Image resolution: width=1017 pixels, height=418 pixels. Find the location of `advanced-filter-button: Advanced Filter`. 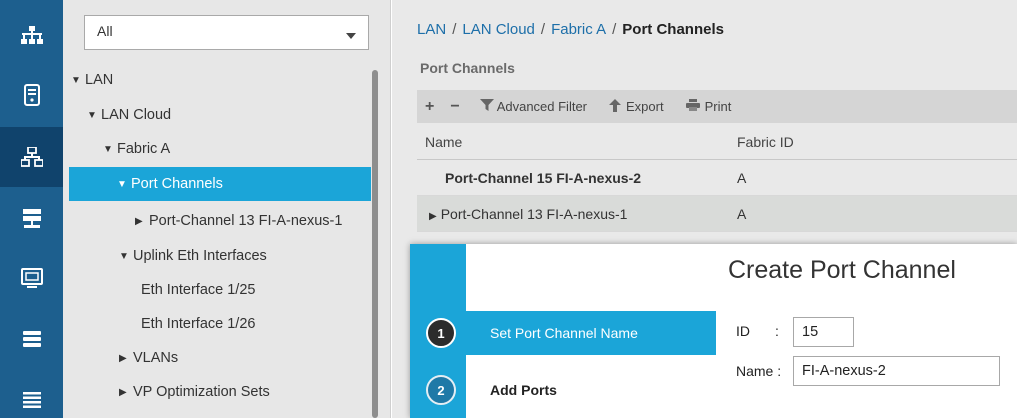

advanced-filter-button: Advanced Filter is located at coordinates (533, 106).